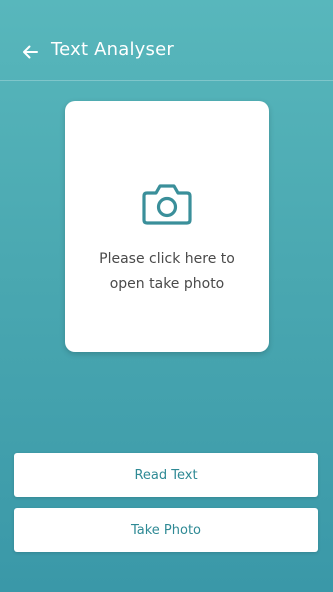  I want to click on back-button, so click(30, 52).